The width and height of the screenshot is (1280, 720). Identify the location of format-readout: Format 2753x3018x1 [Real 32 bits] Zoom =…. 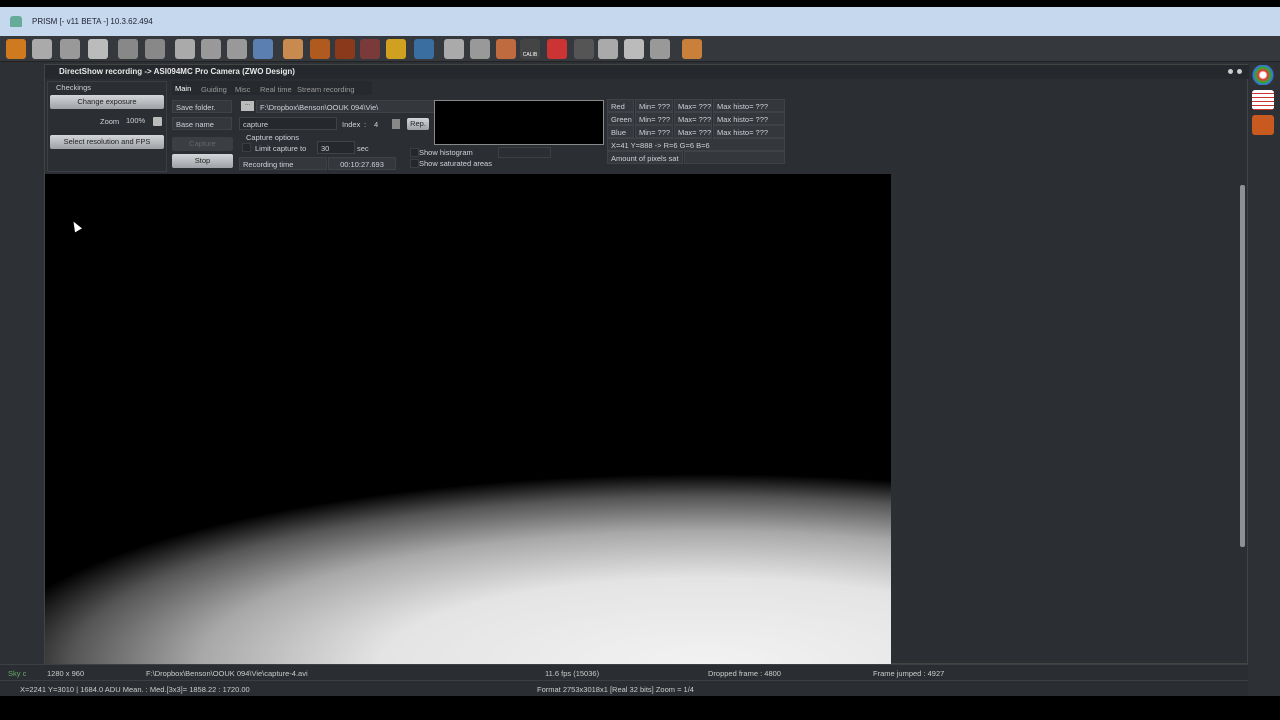
(615, 689).